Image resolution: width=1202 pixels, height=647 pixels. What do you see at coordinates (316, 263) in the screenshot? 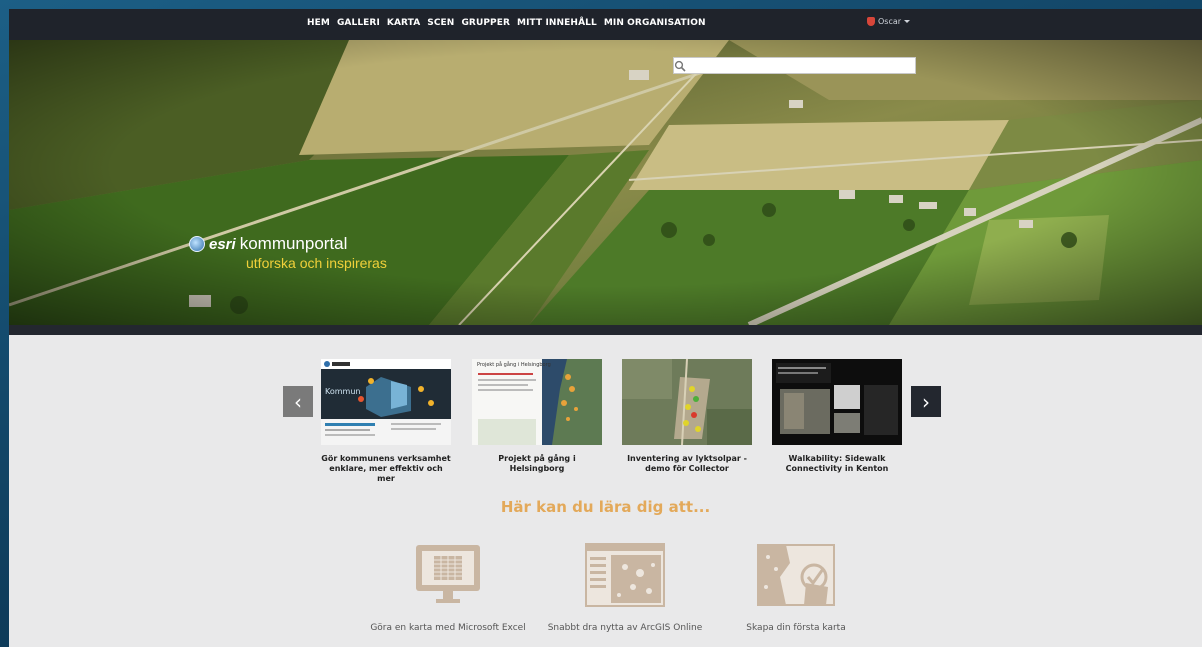
I see `portal-tagline: utforska och inspireras` at bounding box center [316, 263].